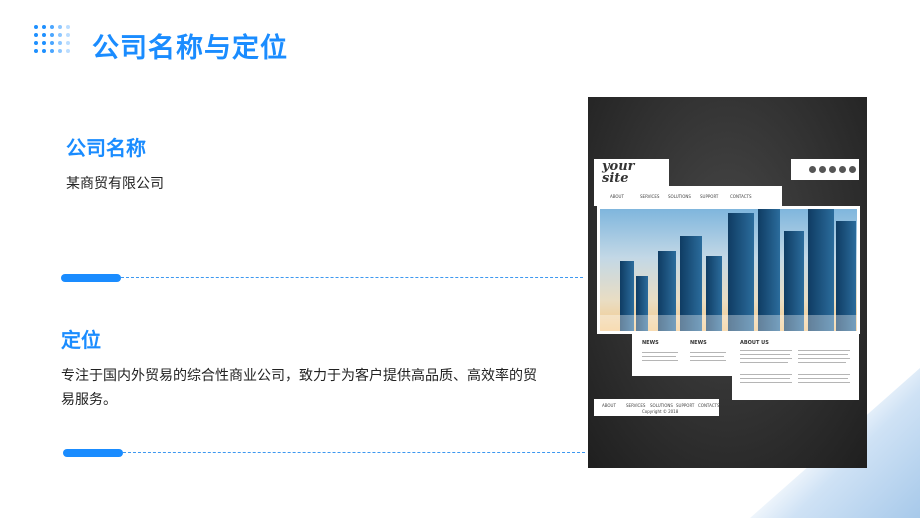  I want to click on company-name-value: 某商贸有限公司, so click(115, 184).